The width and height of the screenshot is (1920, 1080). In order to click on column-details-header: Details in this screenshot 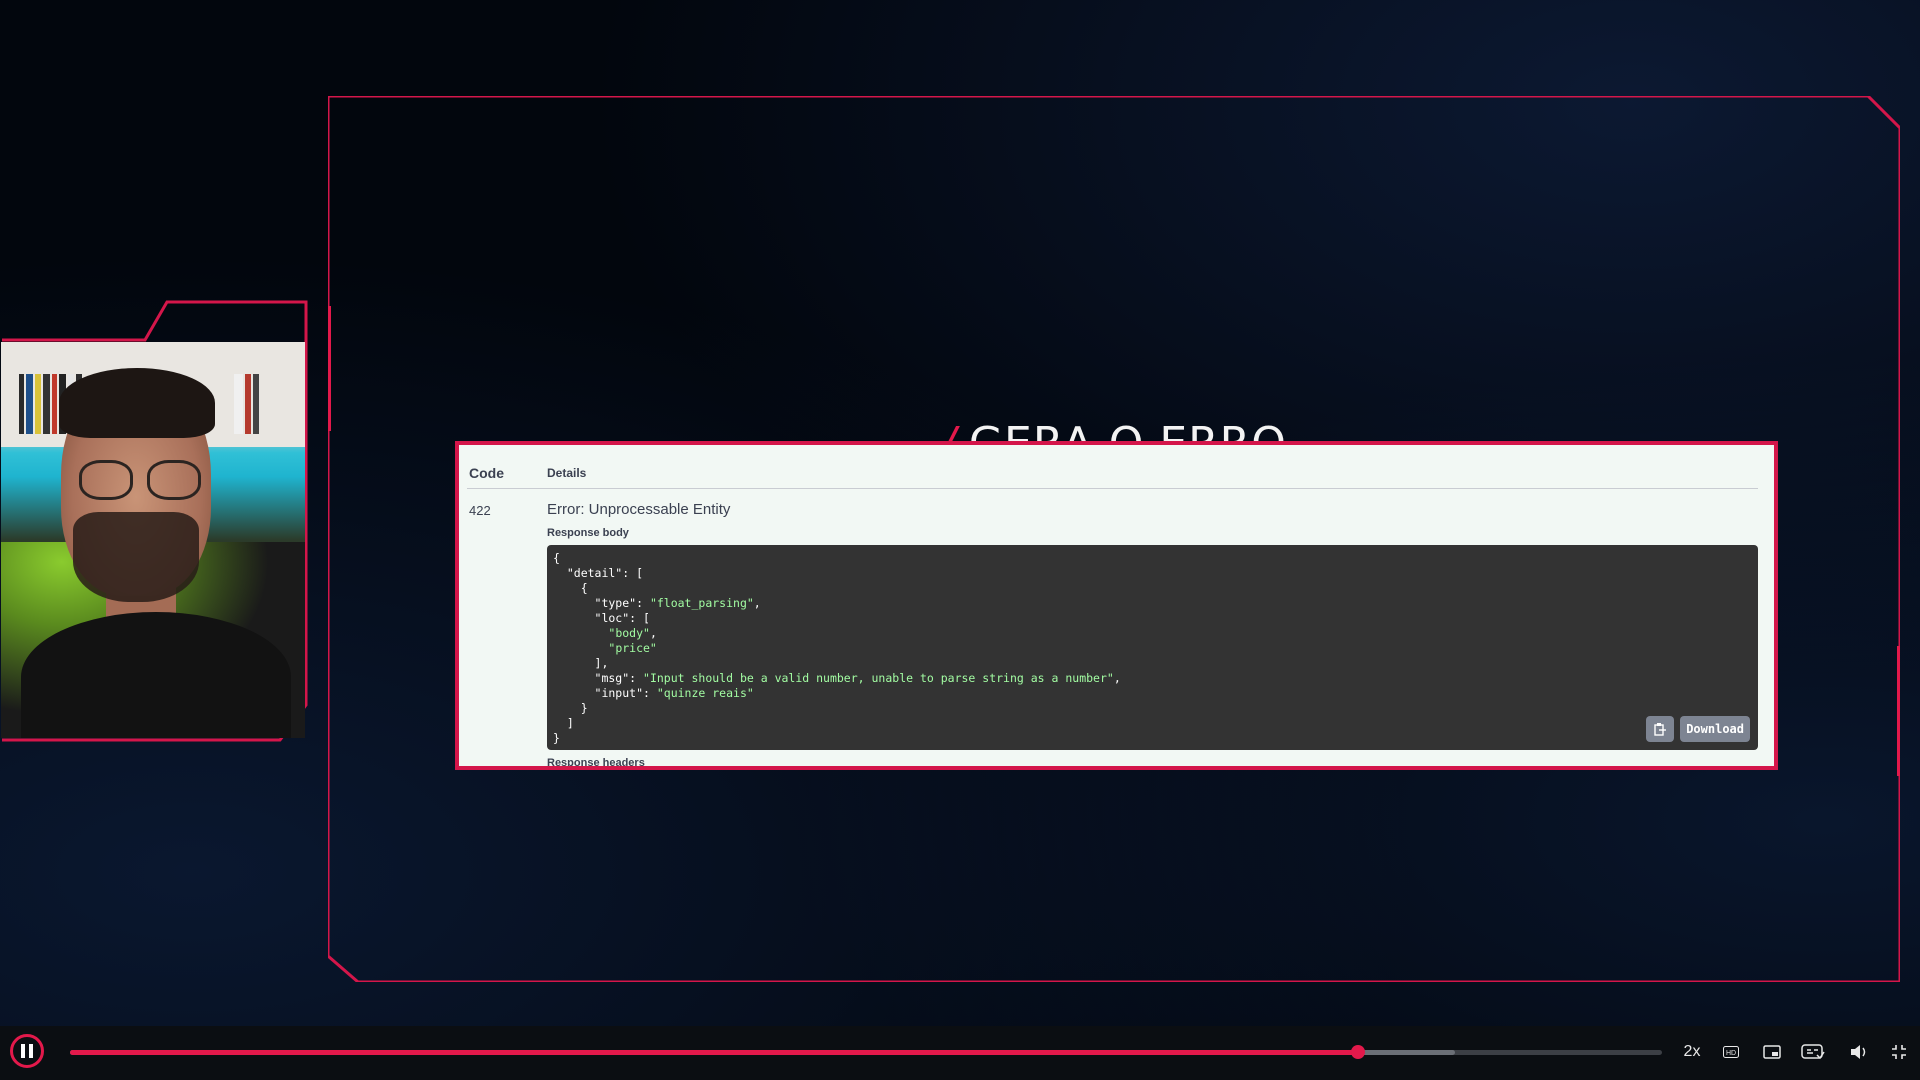, I will do `click(567, 473)`.